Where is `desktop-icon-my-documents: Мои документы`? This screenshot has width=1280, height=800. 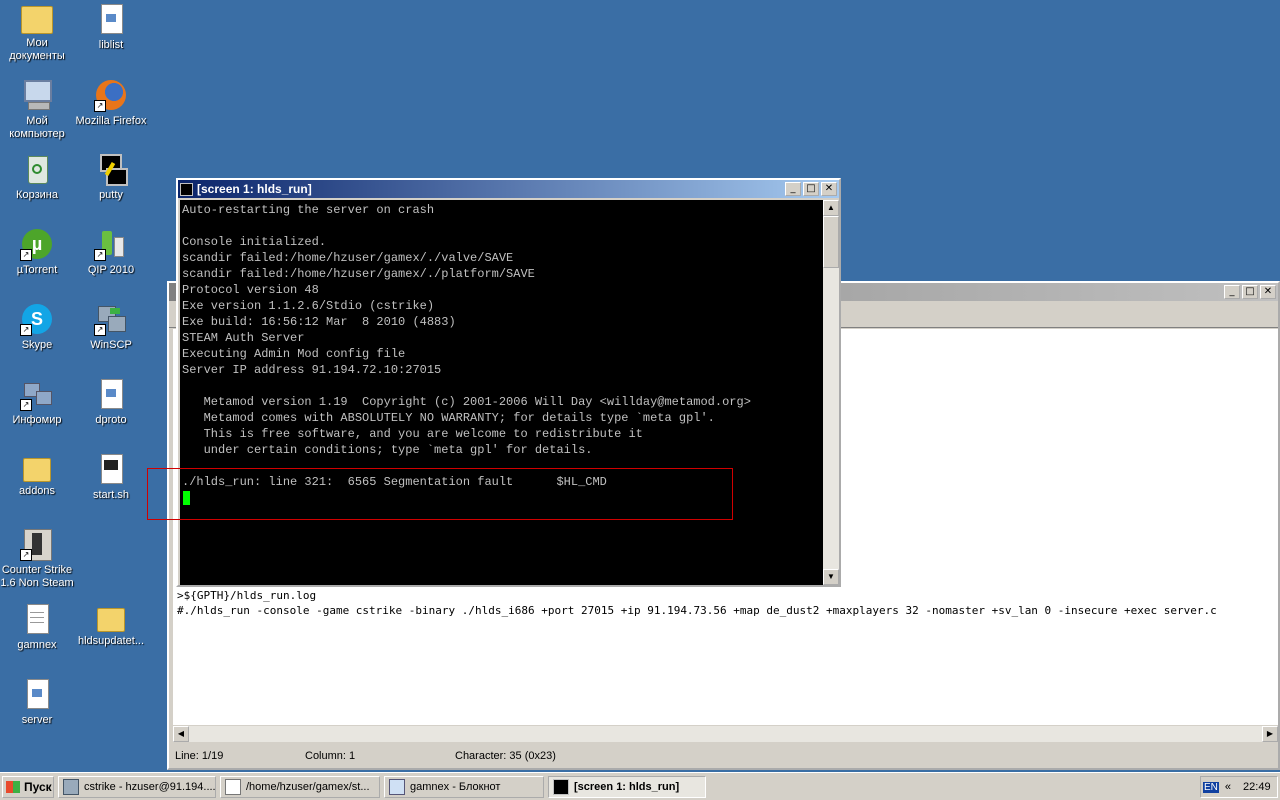 desktop-icon-my-documents: Мои документы is located at coordinates (37, 32).